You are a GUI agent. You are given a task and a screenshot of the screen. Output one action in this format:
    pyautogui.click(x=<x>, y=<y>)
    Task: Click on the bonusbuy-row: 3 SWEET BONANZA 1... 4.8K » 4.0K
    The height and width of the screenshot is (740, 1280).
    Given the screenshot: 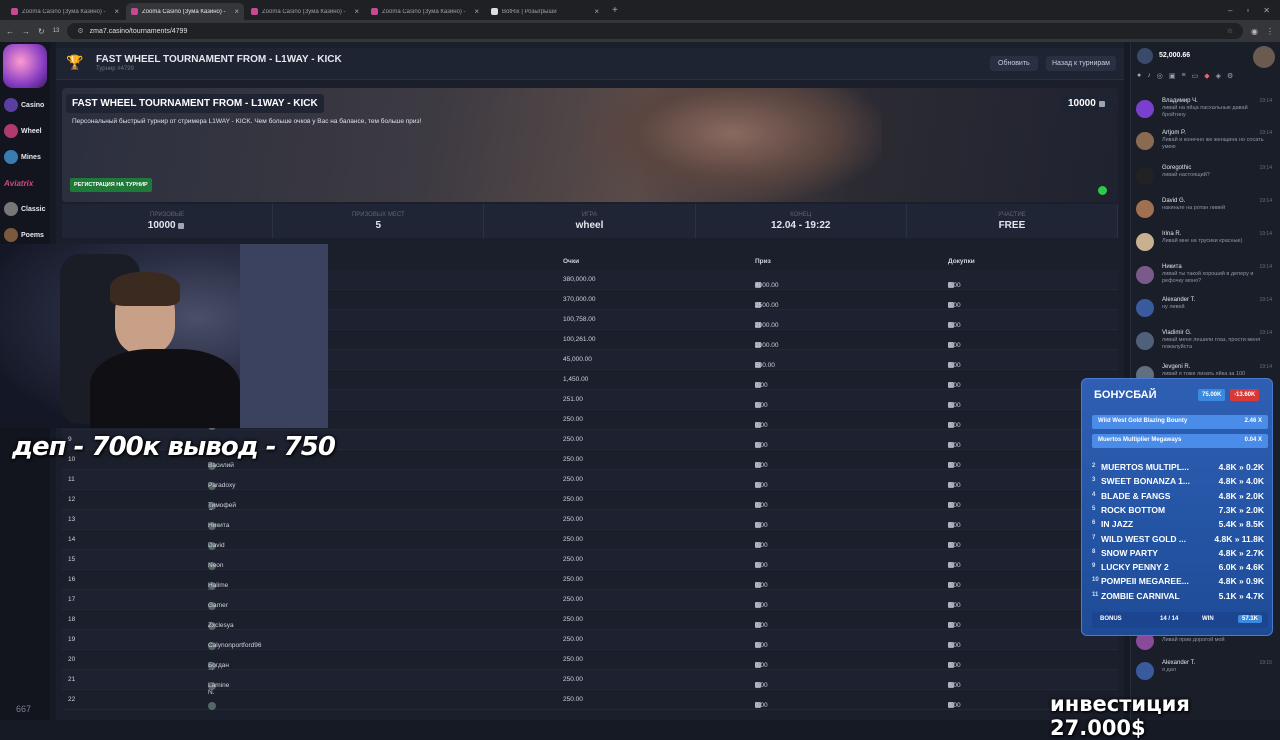 What is the action you would take?
    pyautogui.click(x=1180, y=482)
    